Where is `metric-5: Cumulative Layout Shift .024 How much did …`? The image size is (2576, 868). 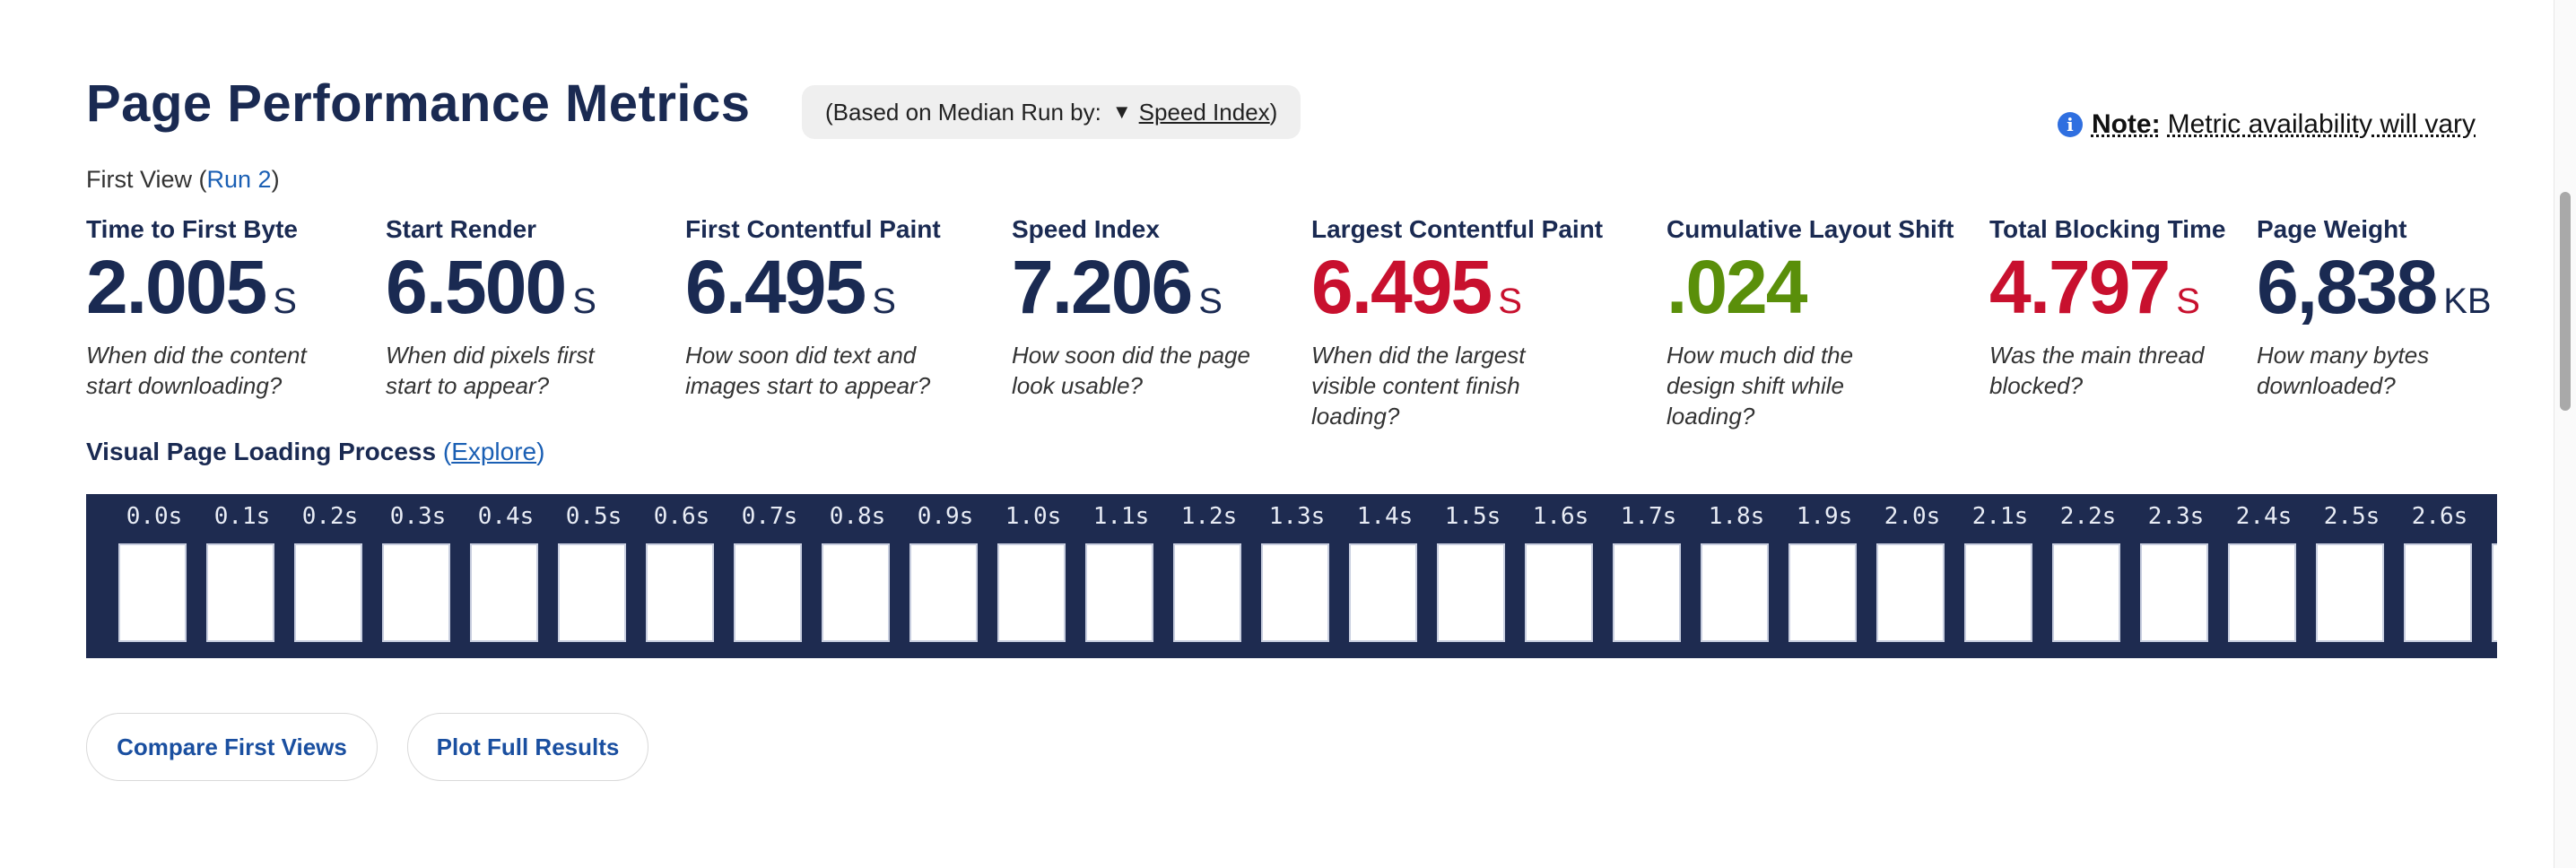
metric-5: Cumulative Layout Shift .024 How much did … is located at coordinates (1810, 323).